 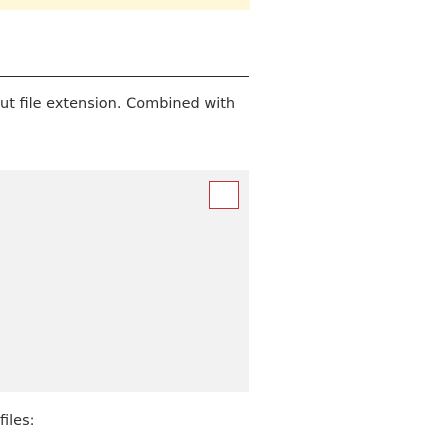 I want to click on paragraph-text: ut file extension. Combined with, so click(x=118, y=104).